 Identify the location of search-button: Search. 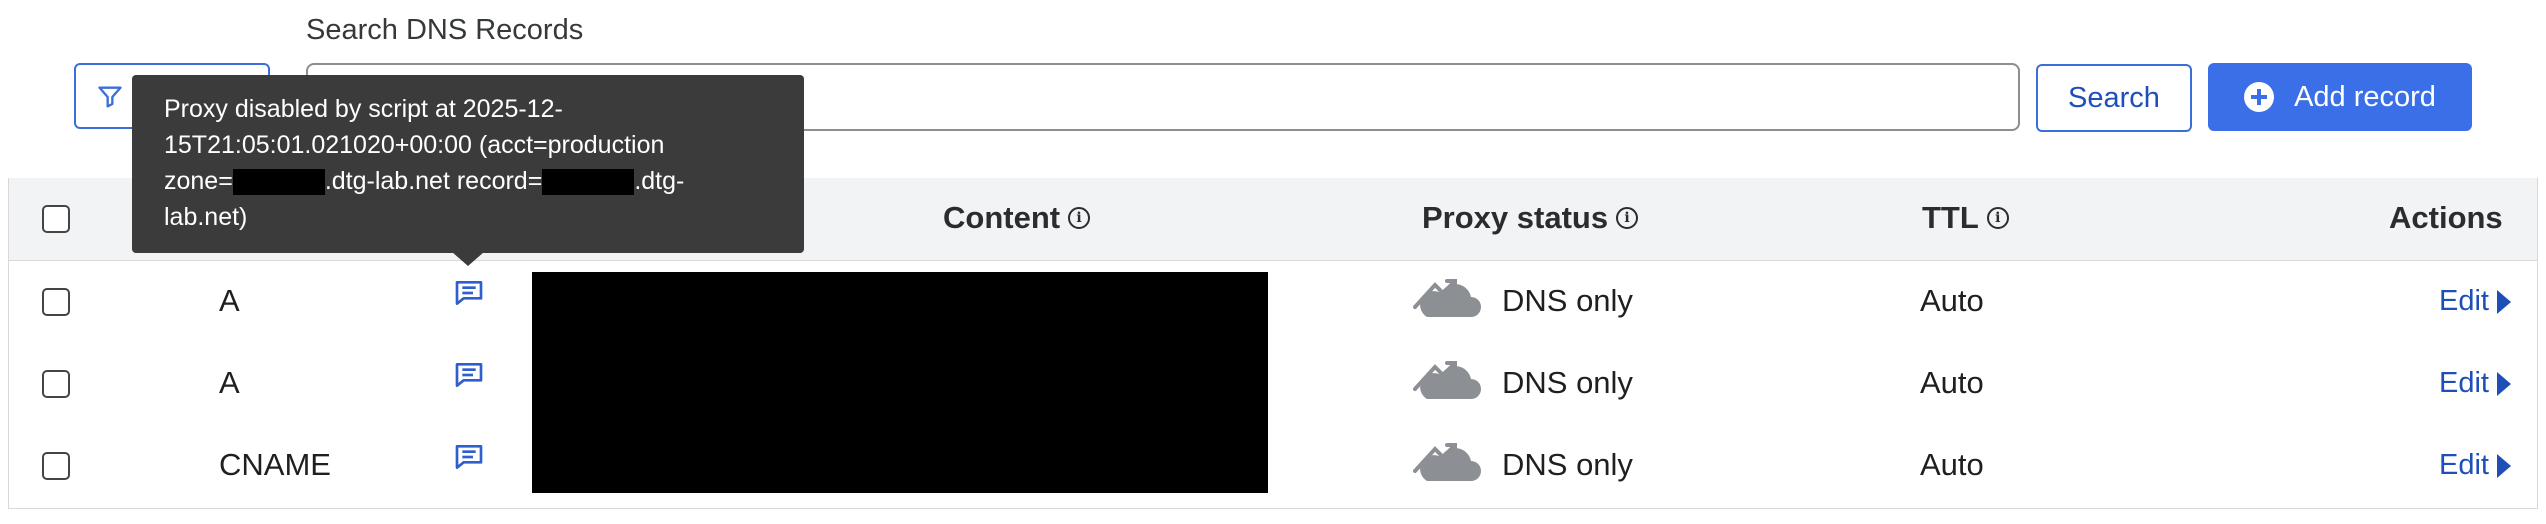
(2114, 98).